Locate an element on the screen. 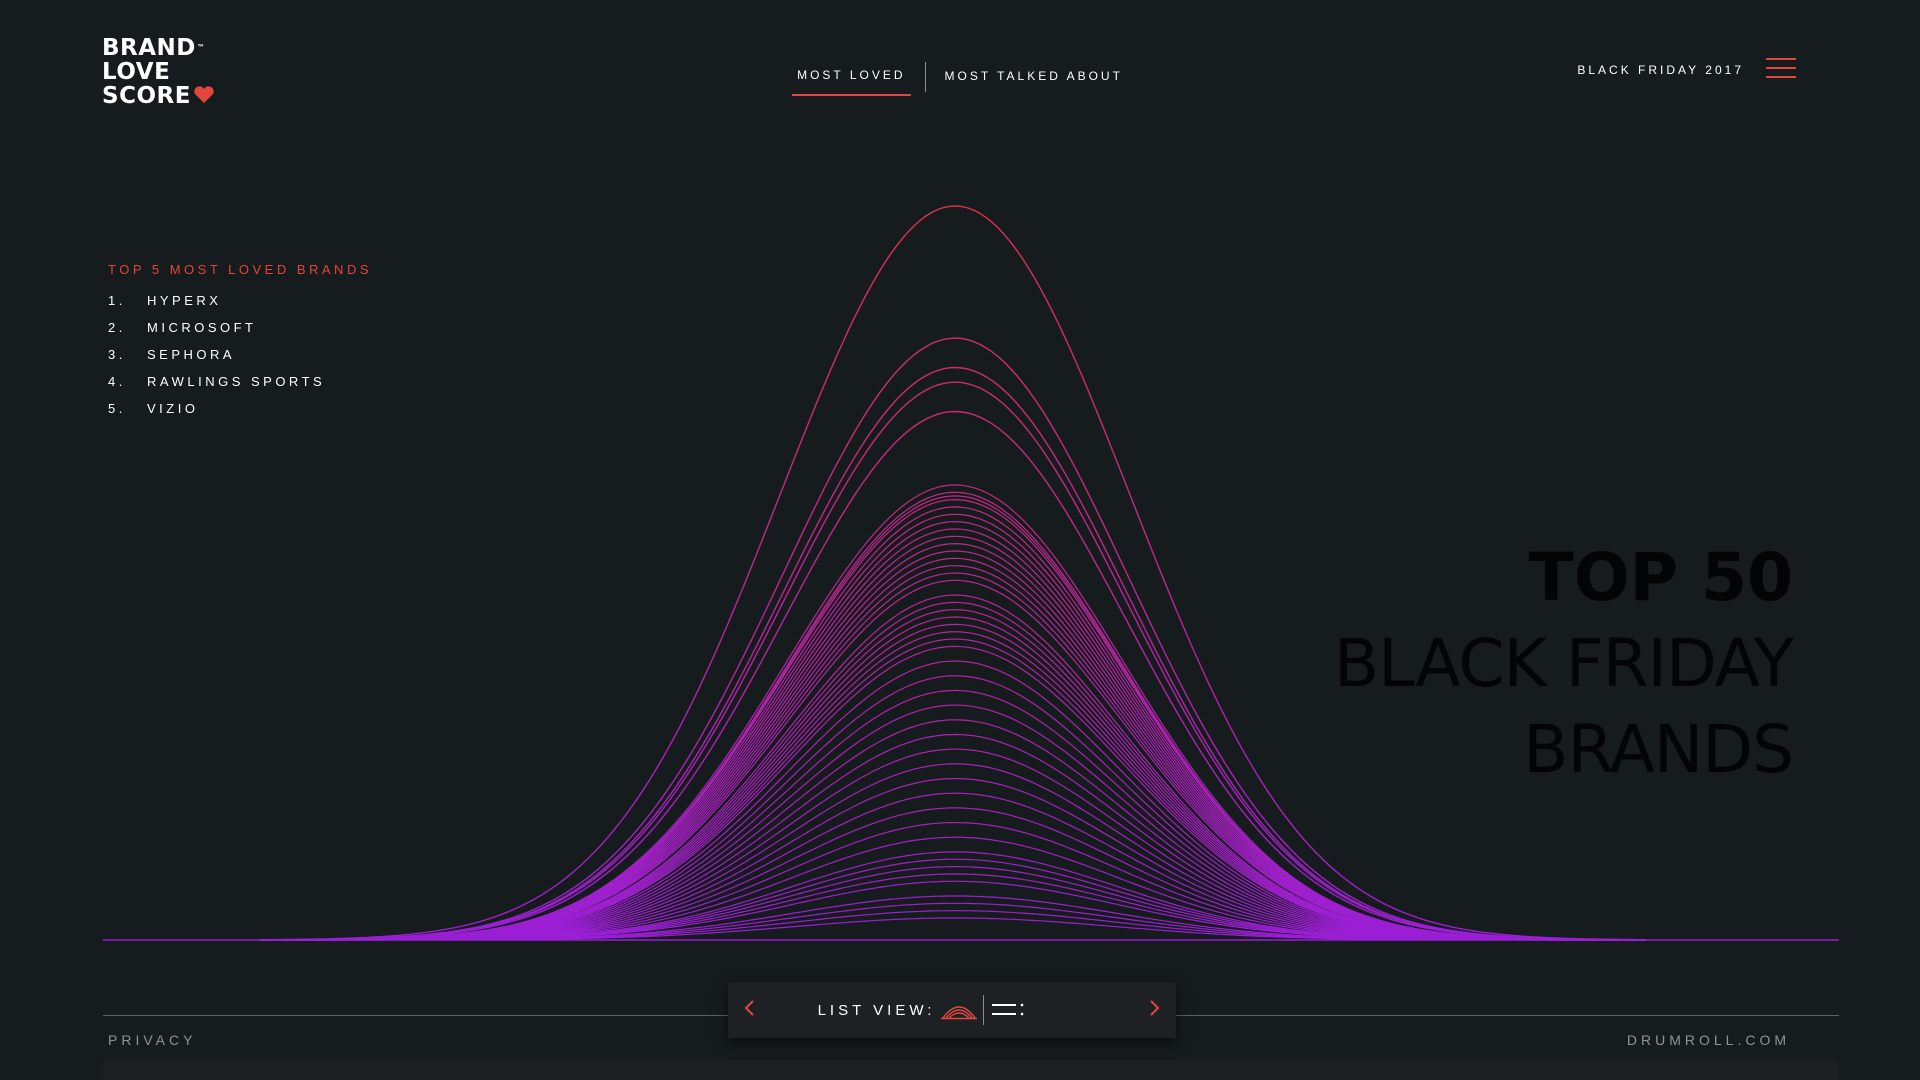 This screenshot has width=1920, height=1080. chevron-right-icon is located at coordinates (1154, 1010).